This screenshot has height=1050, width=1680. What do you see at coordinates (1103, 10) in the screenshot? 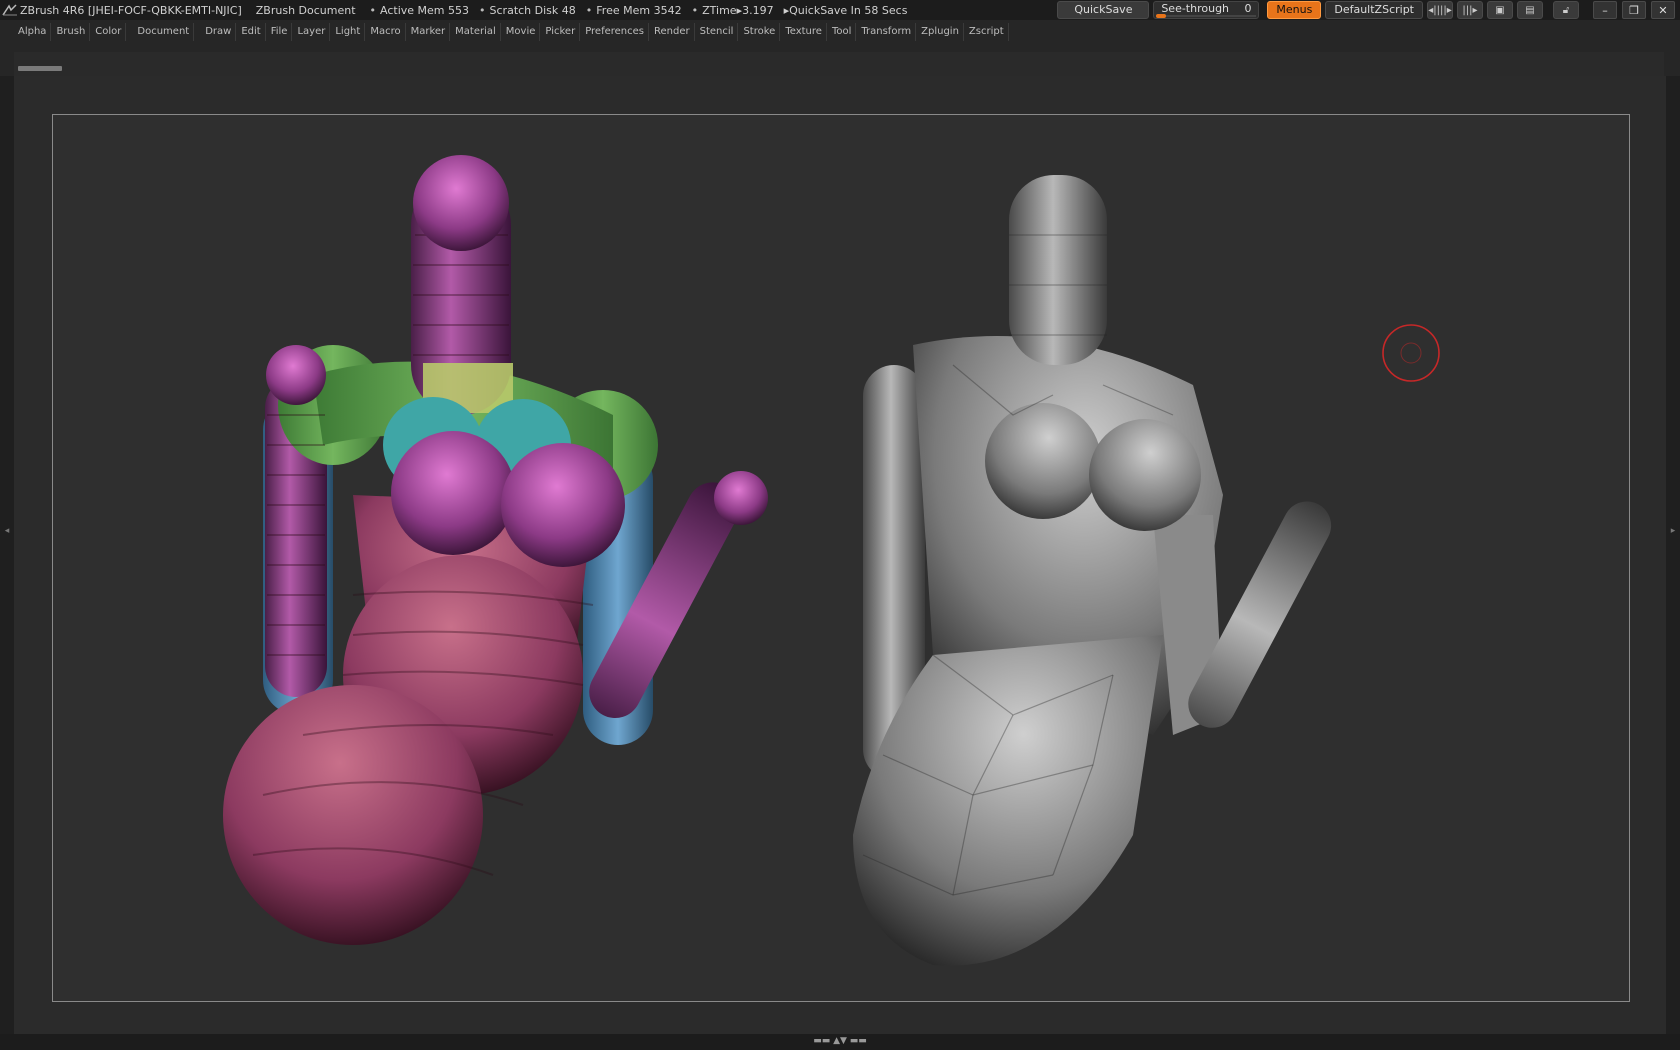
I see `quicksave-button: QuickSave` at bounding box center [1103, 10].